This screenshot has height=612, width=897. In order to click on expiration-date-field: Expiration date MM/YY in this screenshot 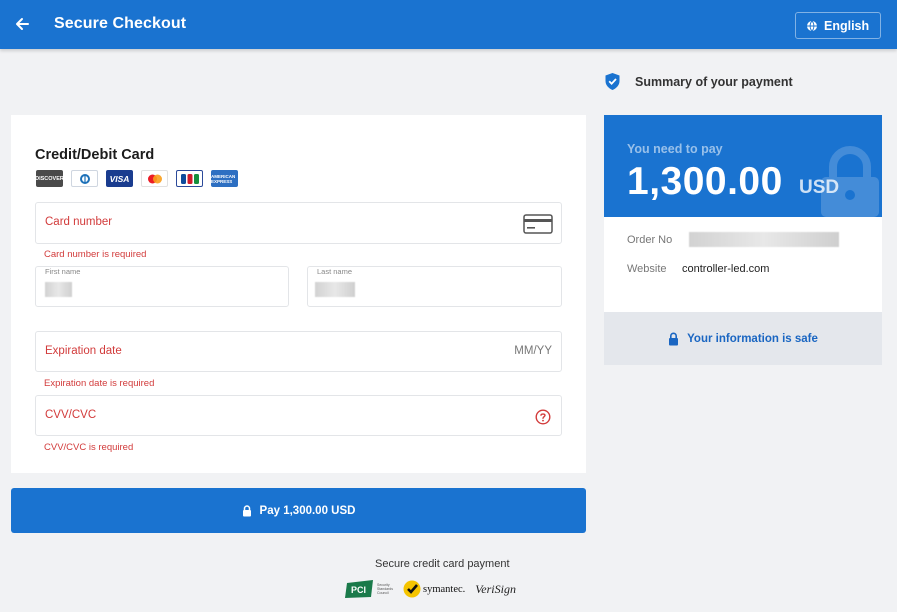, I will do `click(298, 351)`.